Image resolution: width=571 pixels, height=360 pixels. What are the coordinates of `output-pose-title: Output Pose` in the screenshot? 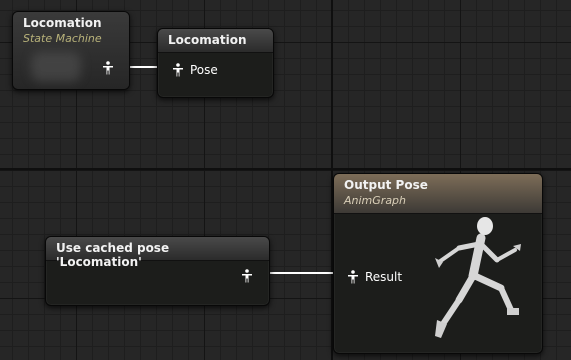 It's located at (386, 185).